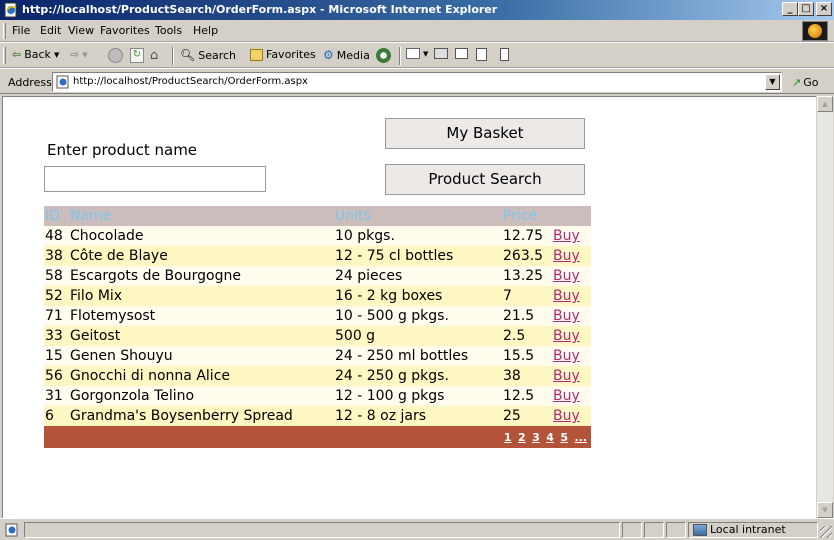  Describe the element at coordinates (564, 437) in the screenshot. I see `pager-link-5: 5` at that location.